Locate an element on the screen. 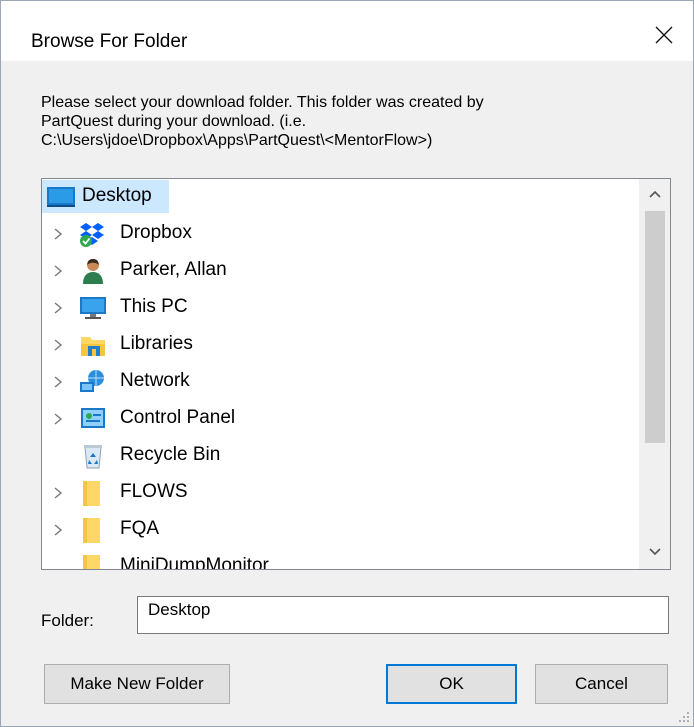 The width and height of the screenshot is (694, 727). resize-grip-icon is located at coordinates (684, 717).